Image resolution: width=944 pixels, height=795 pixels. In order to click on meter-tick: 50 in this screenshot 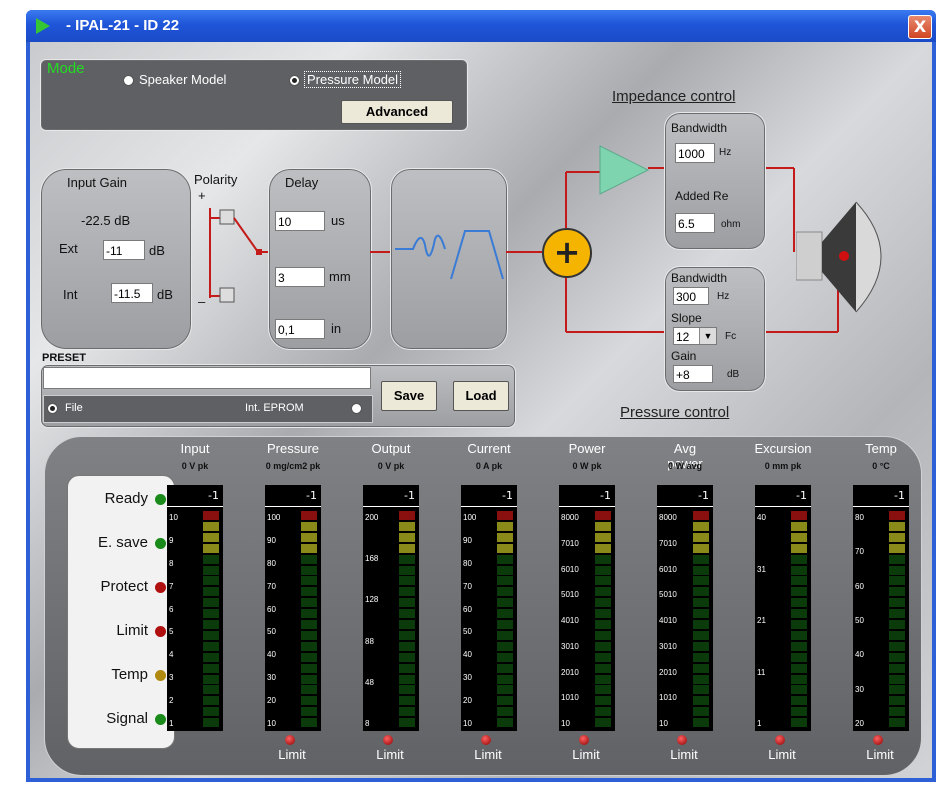, I will do `click(271, 632)`.